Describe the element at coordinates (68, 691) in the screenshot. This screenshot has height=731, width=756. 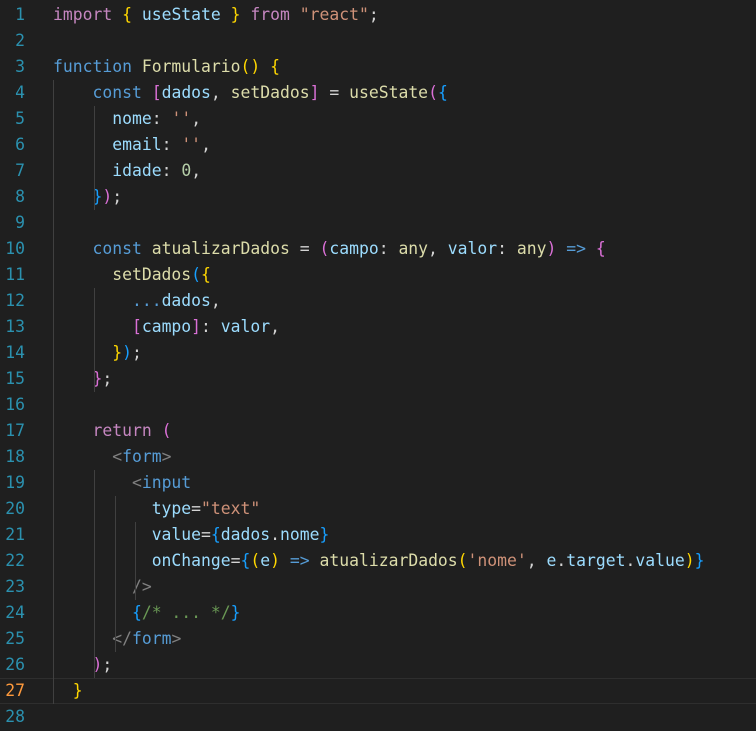
I see `code-text: }` at that location.